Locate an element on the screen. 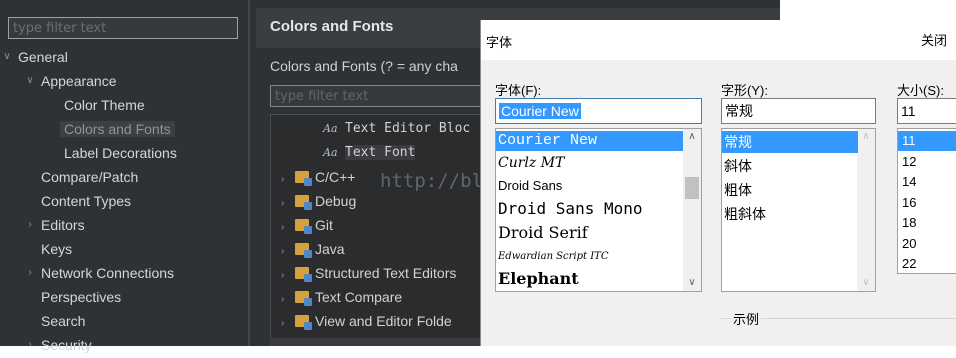  colors-fonts-item: › Git is located at coordinates (307, 225).